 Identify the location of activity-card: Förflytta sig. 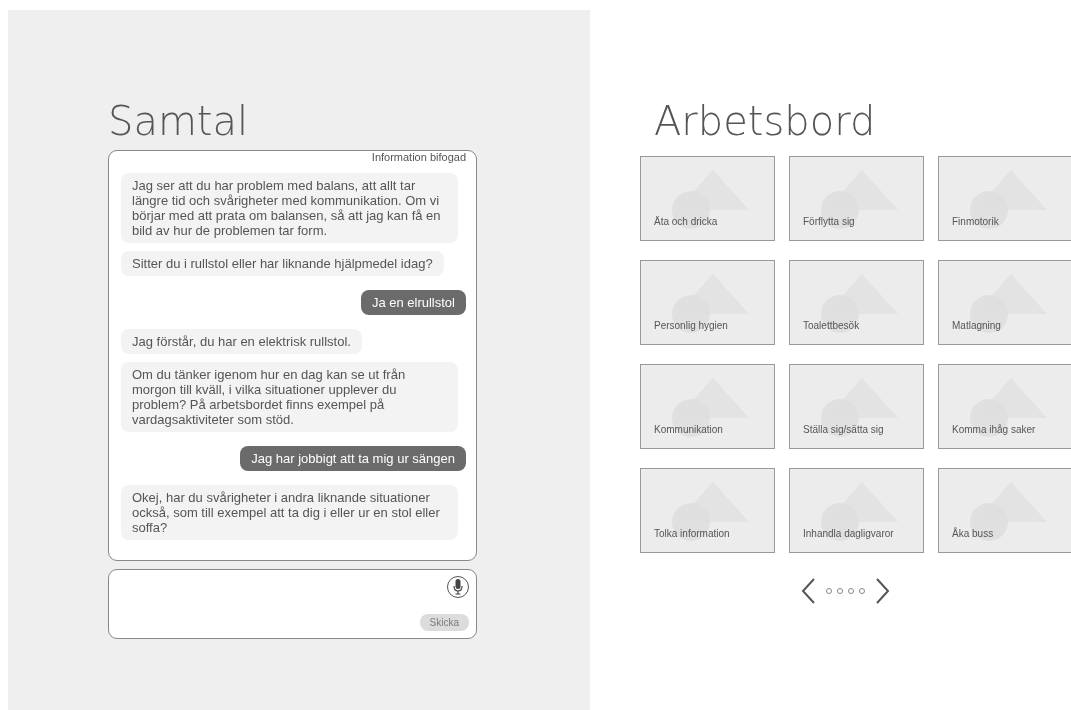
(856, 198).